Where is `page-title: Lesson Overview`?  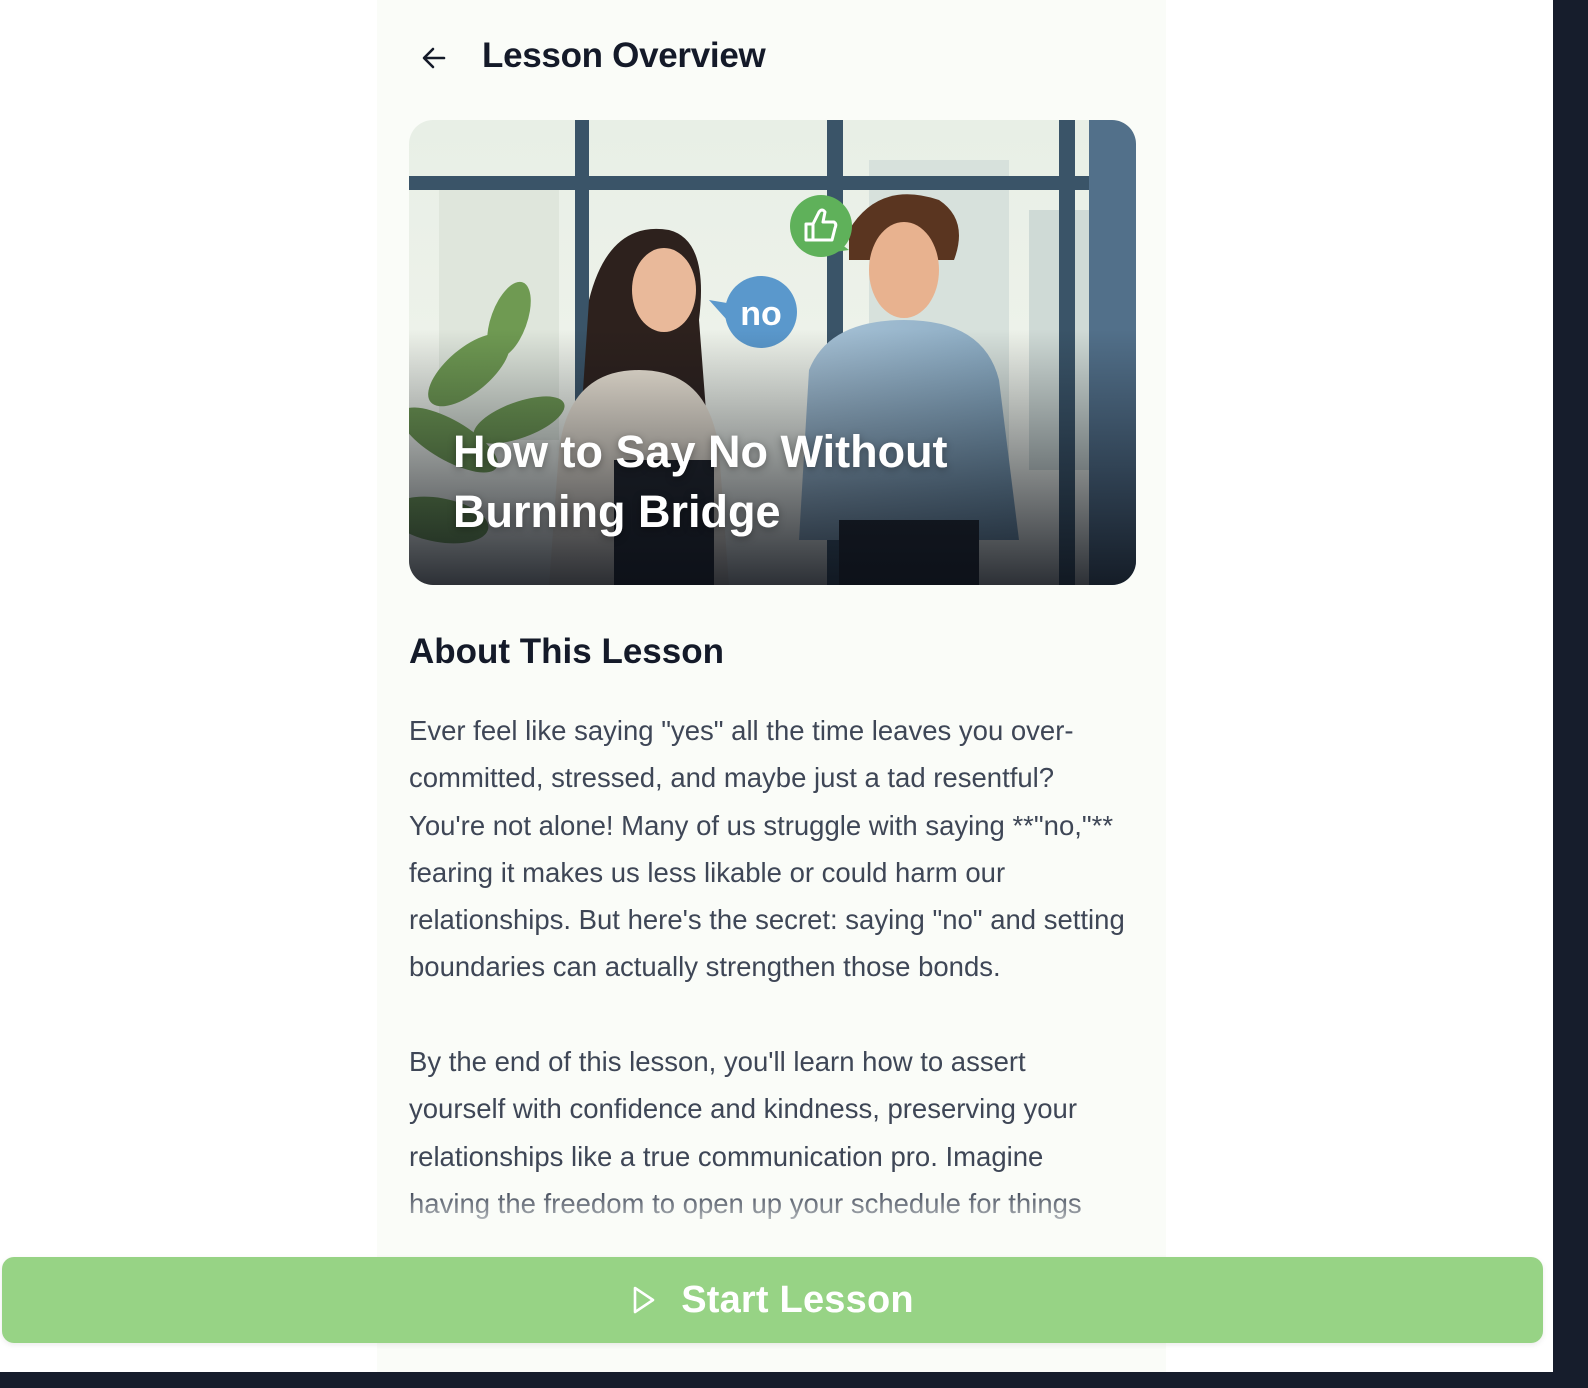 page-title: Lesson Overview is located at coordinates (624, 55).